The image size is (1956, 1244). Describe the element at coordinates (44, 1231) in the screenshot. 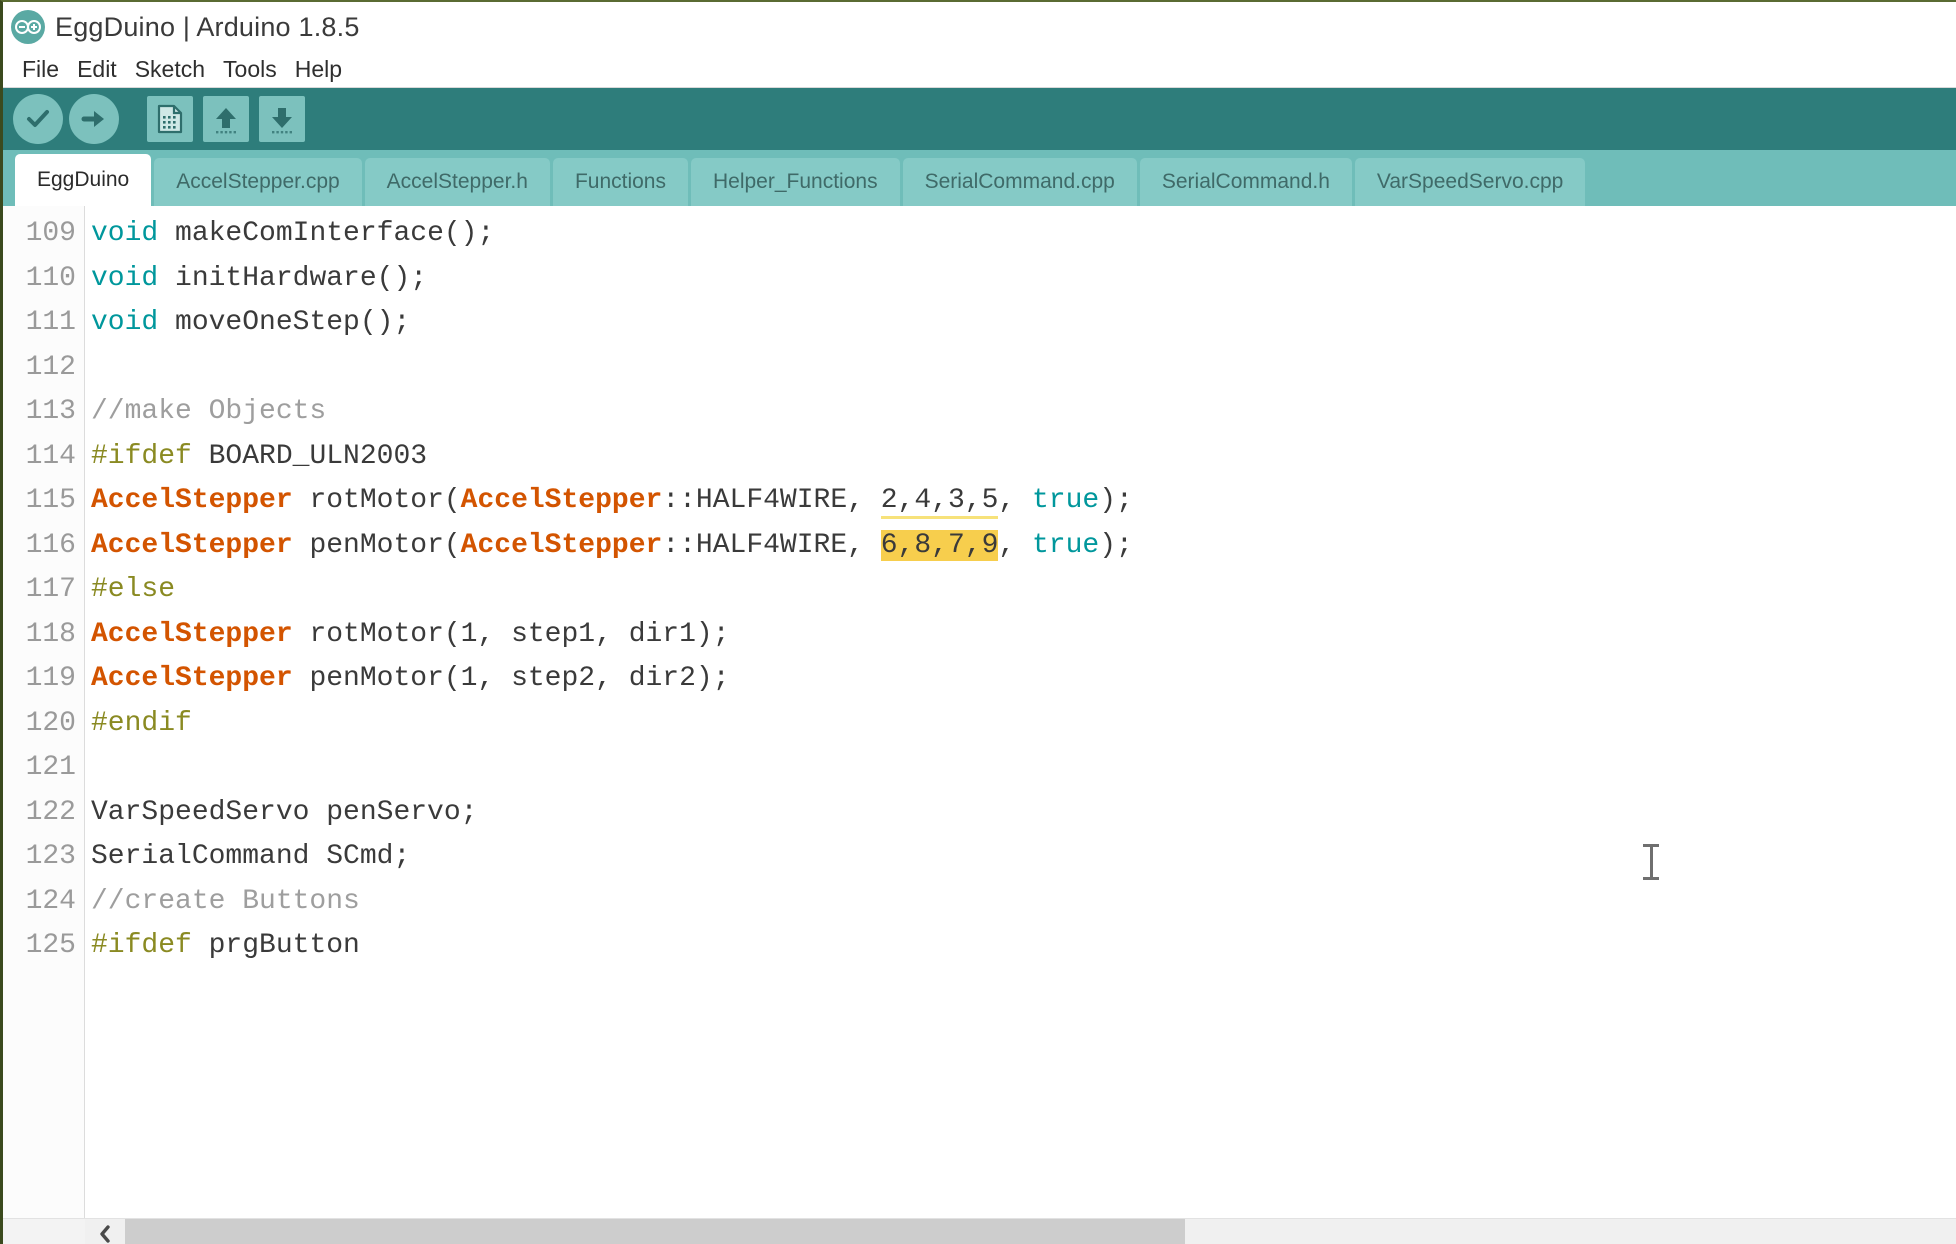

I see `scrollbar-gutter-pad` at that location.